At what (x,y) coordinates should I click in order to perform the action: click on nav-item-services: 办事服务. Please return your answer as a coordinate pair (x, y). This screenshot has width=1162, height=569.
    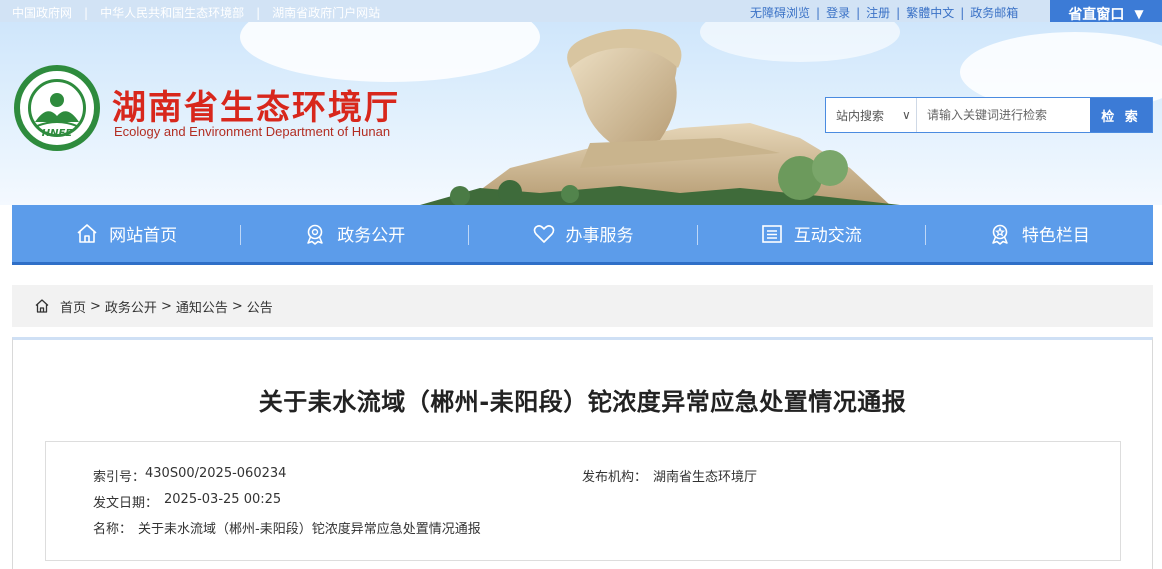
    Looking at the image, I should click on (582, 233).